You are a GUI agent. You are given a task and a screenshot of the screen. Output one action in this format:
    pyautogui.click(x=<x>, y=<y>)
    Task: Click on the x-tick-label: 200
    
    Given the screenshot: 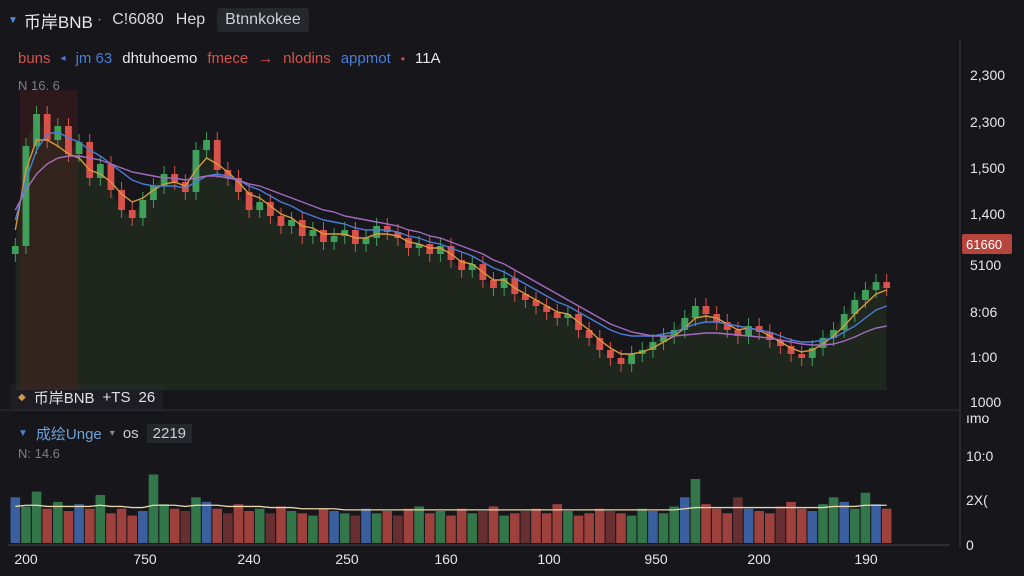 What is the action you would take?
    pyautogui.click(x=759, y=559)
    